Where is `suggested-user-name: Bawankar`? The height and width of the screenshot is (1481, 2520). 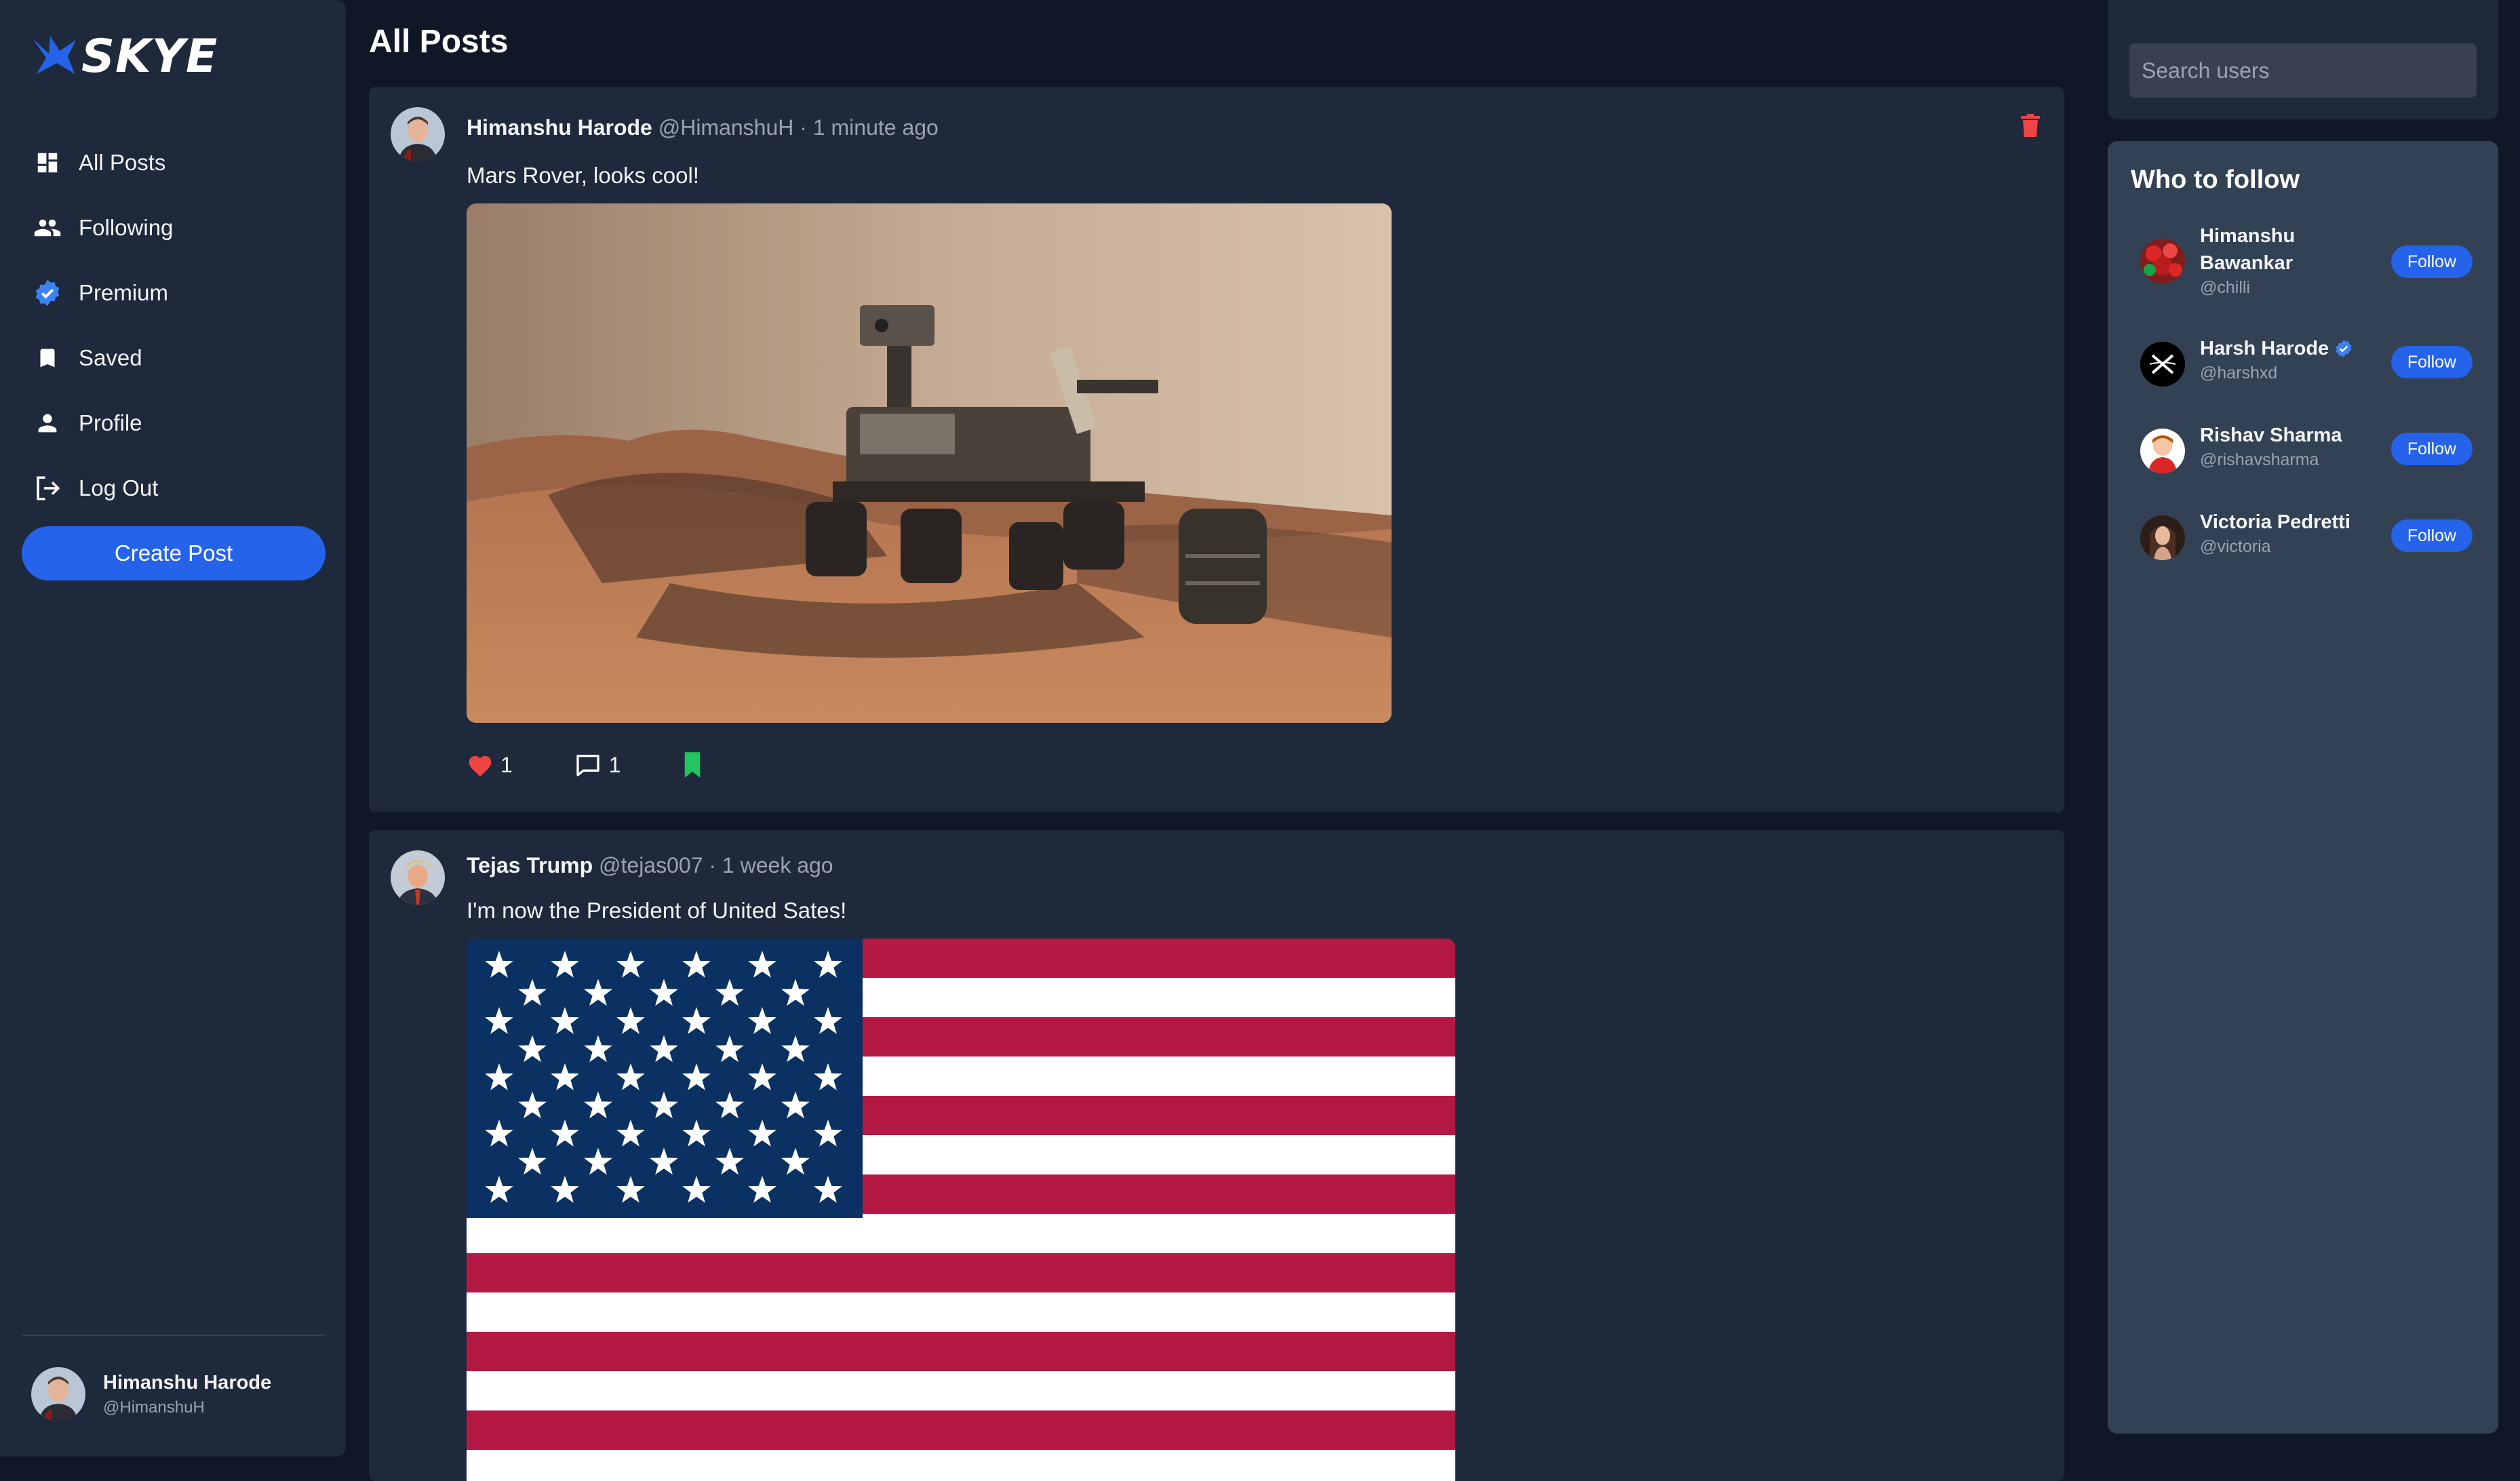 suggested-user-name: Bawankar is located at coordinates (2246, 263).